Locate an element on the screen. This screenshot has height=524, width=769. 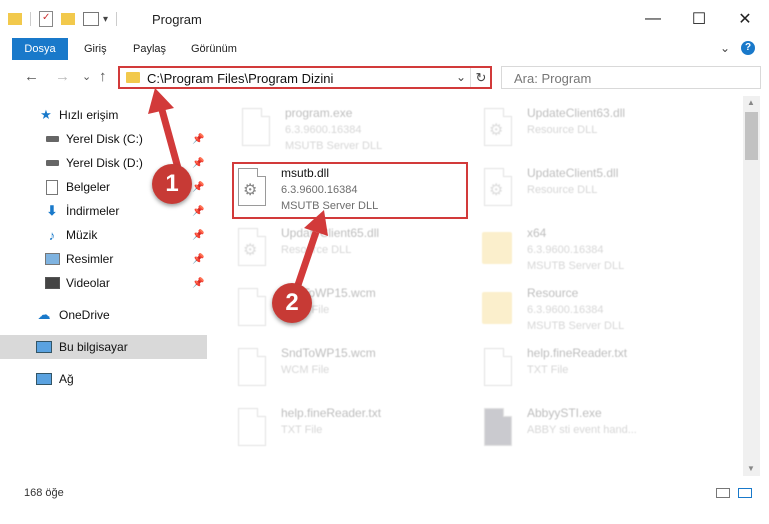
folder-item: Resource 6.3.9600.16384 MSUTB Server DLL is located at coordinates (598, 310).